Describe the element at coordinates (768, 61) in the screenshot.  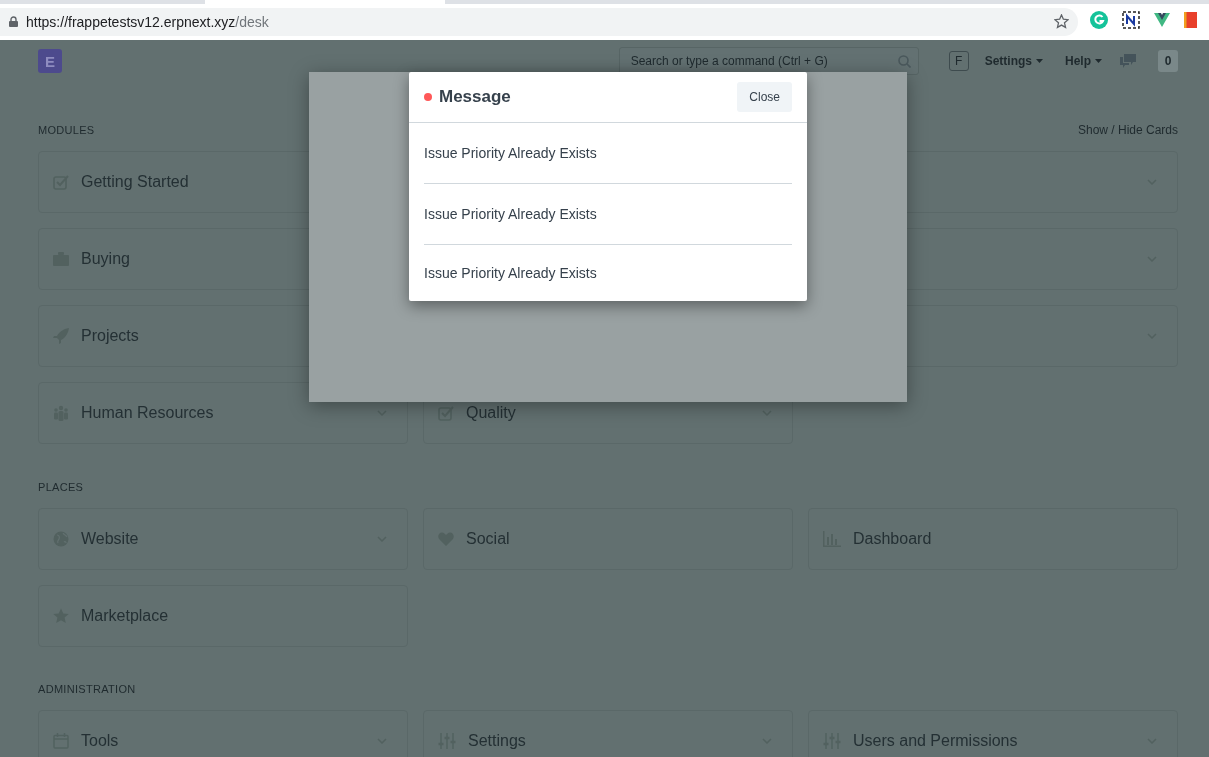
I see `search-field: Search or type a command (Ctrl + G)` at that location.